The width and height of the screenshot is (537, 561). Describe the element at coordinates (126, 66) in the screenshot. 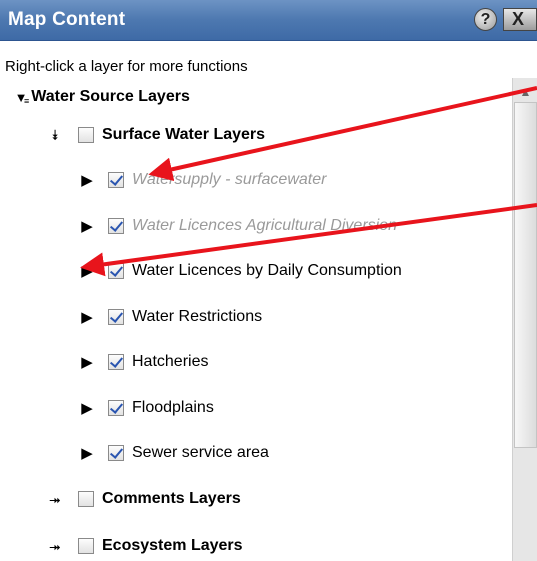

I see `hint-text: Right-click a layer for more functions` at that location.